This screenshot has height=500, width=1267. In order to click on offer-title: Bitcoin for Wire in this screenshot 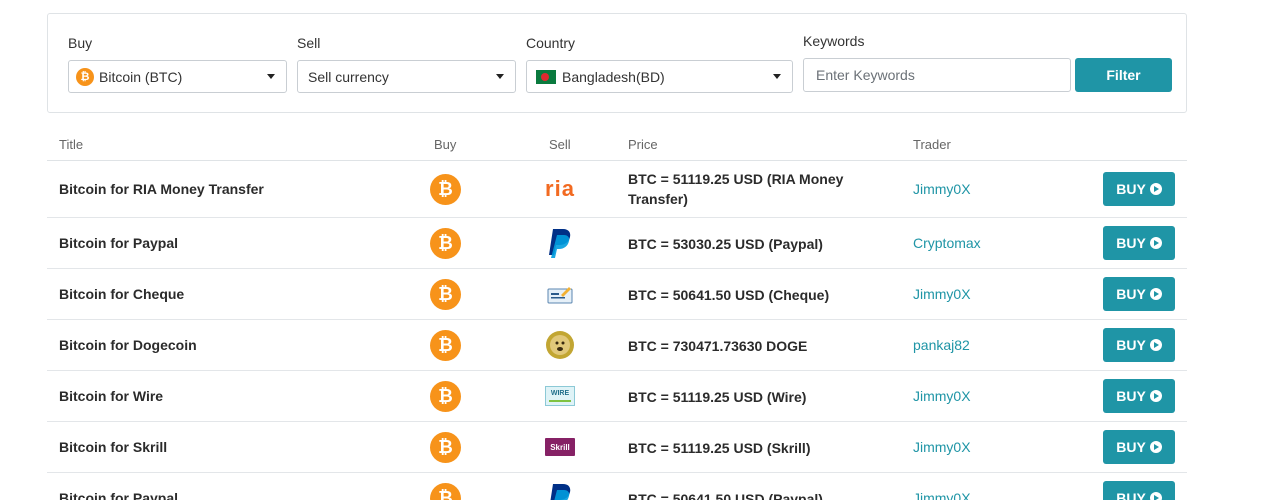, I will do `click(111, 396)`.